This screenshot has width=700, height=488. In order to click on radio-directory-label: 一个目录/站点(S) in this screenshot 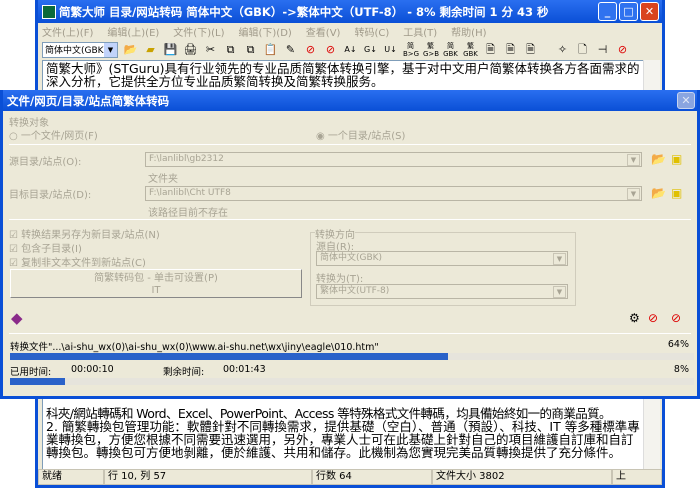, I will do `click(366, 136)`.